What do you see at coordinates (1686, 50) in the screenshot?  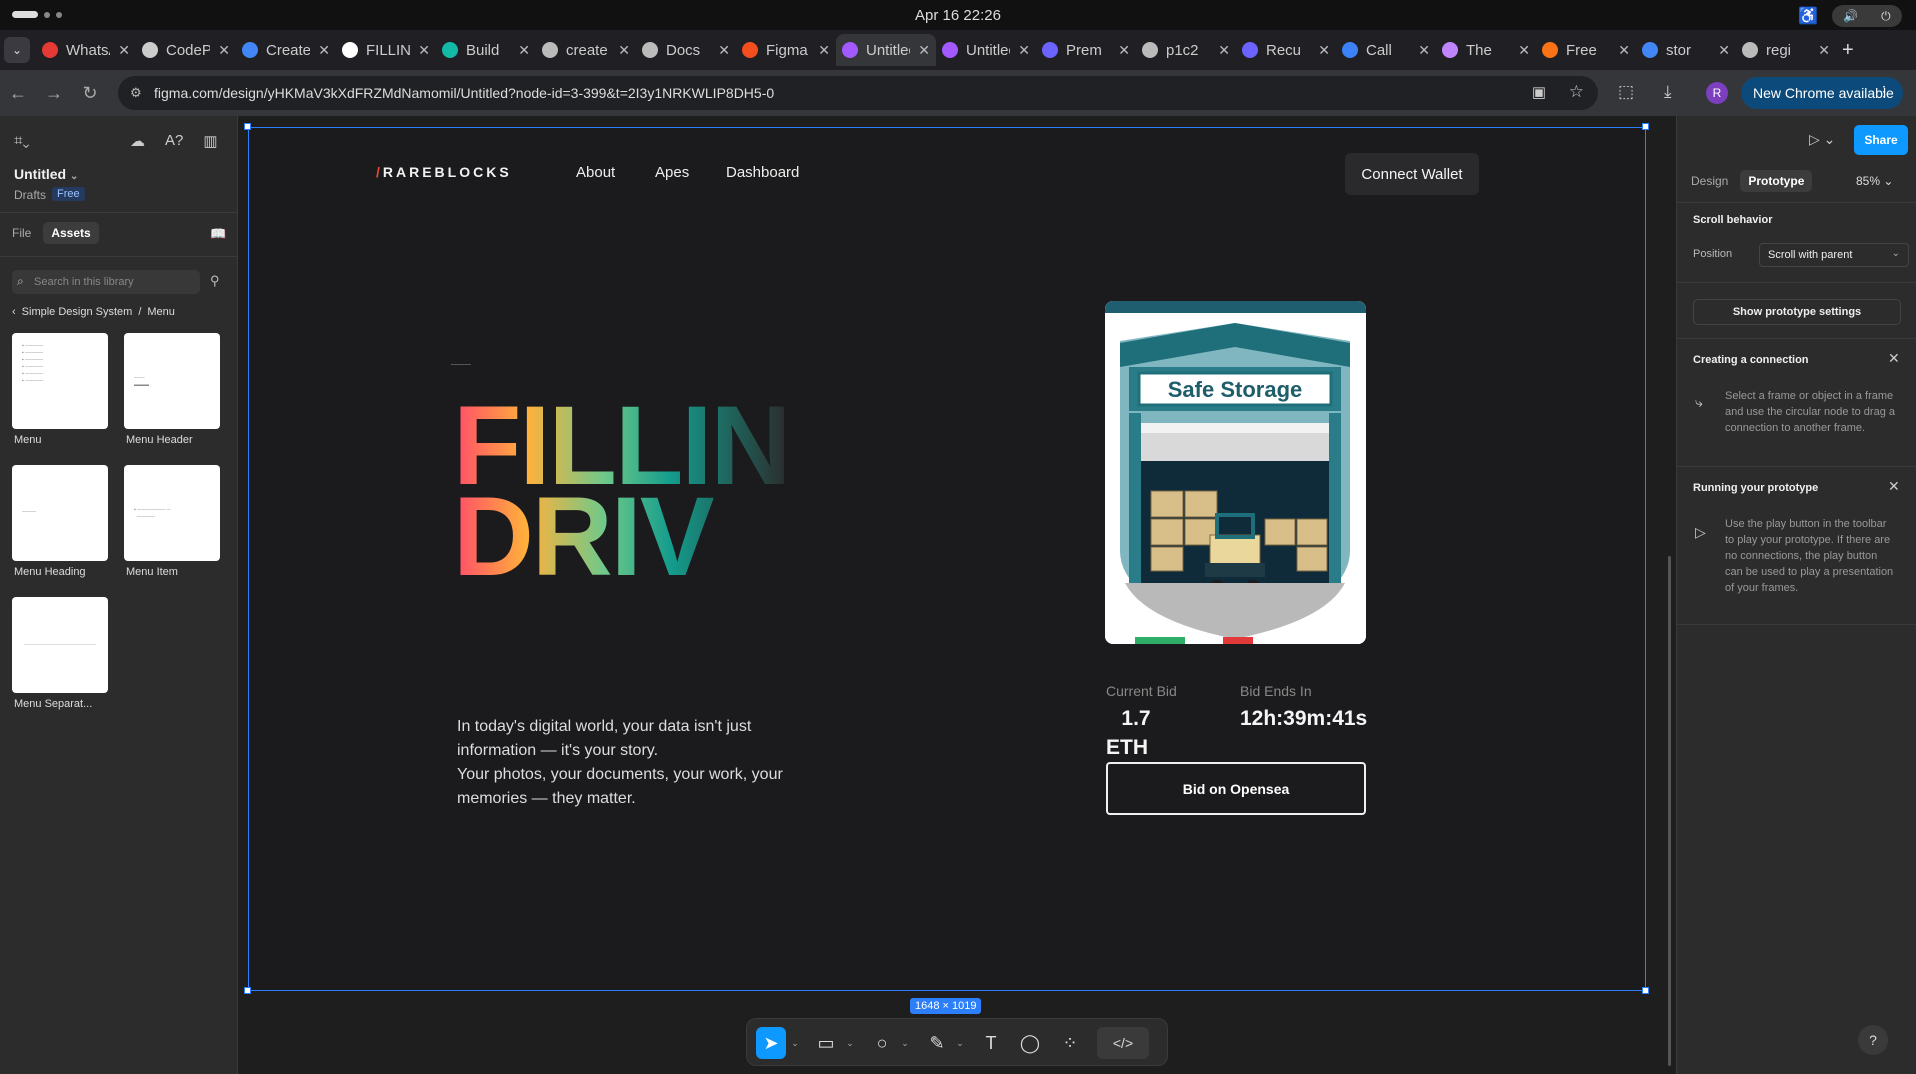 I see `browser-tab: stor ✕` at bounding box center [1686, 50].